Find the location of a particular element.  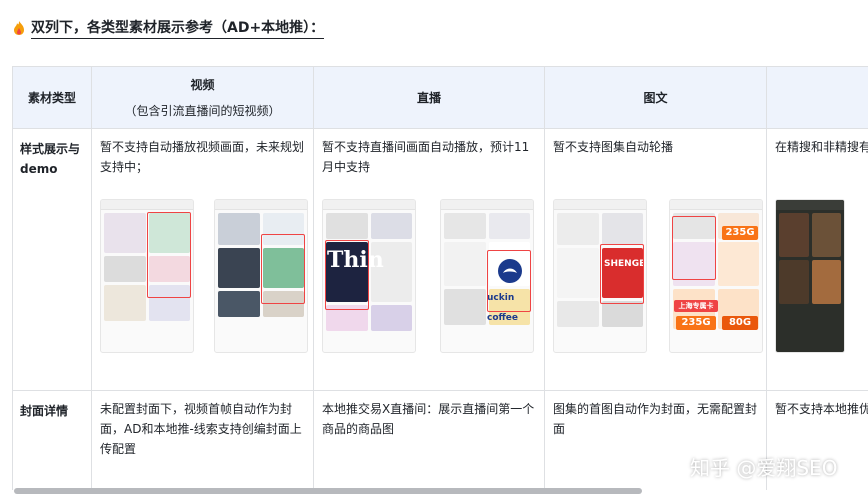

header-live: 直播 is located at coordinates (429, 97).